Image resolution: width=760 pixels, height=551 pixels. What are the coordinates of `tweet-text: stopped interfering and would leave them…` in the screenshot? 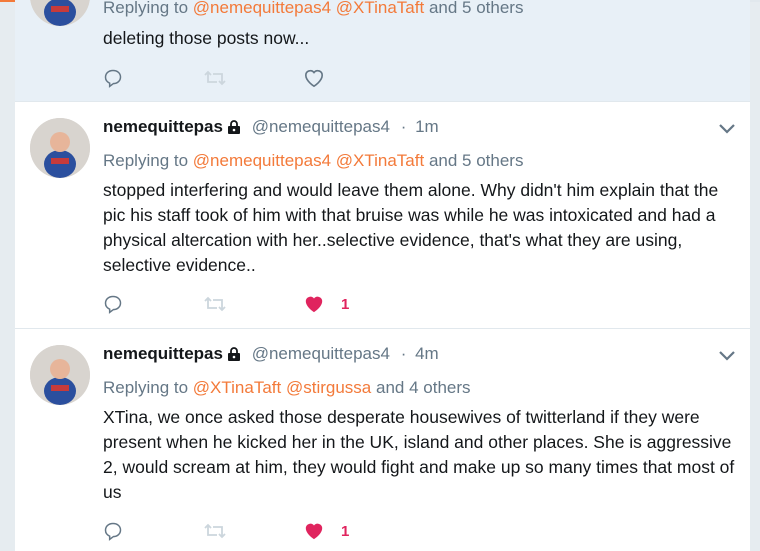 It's located at (411, 227).